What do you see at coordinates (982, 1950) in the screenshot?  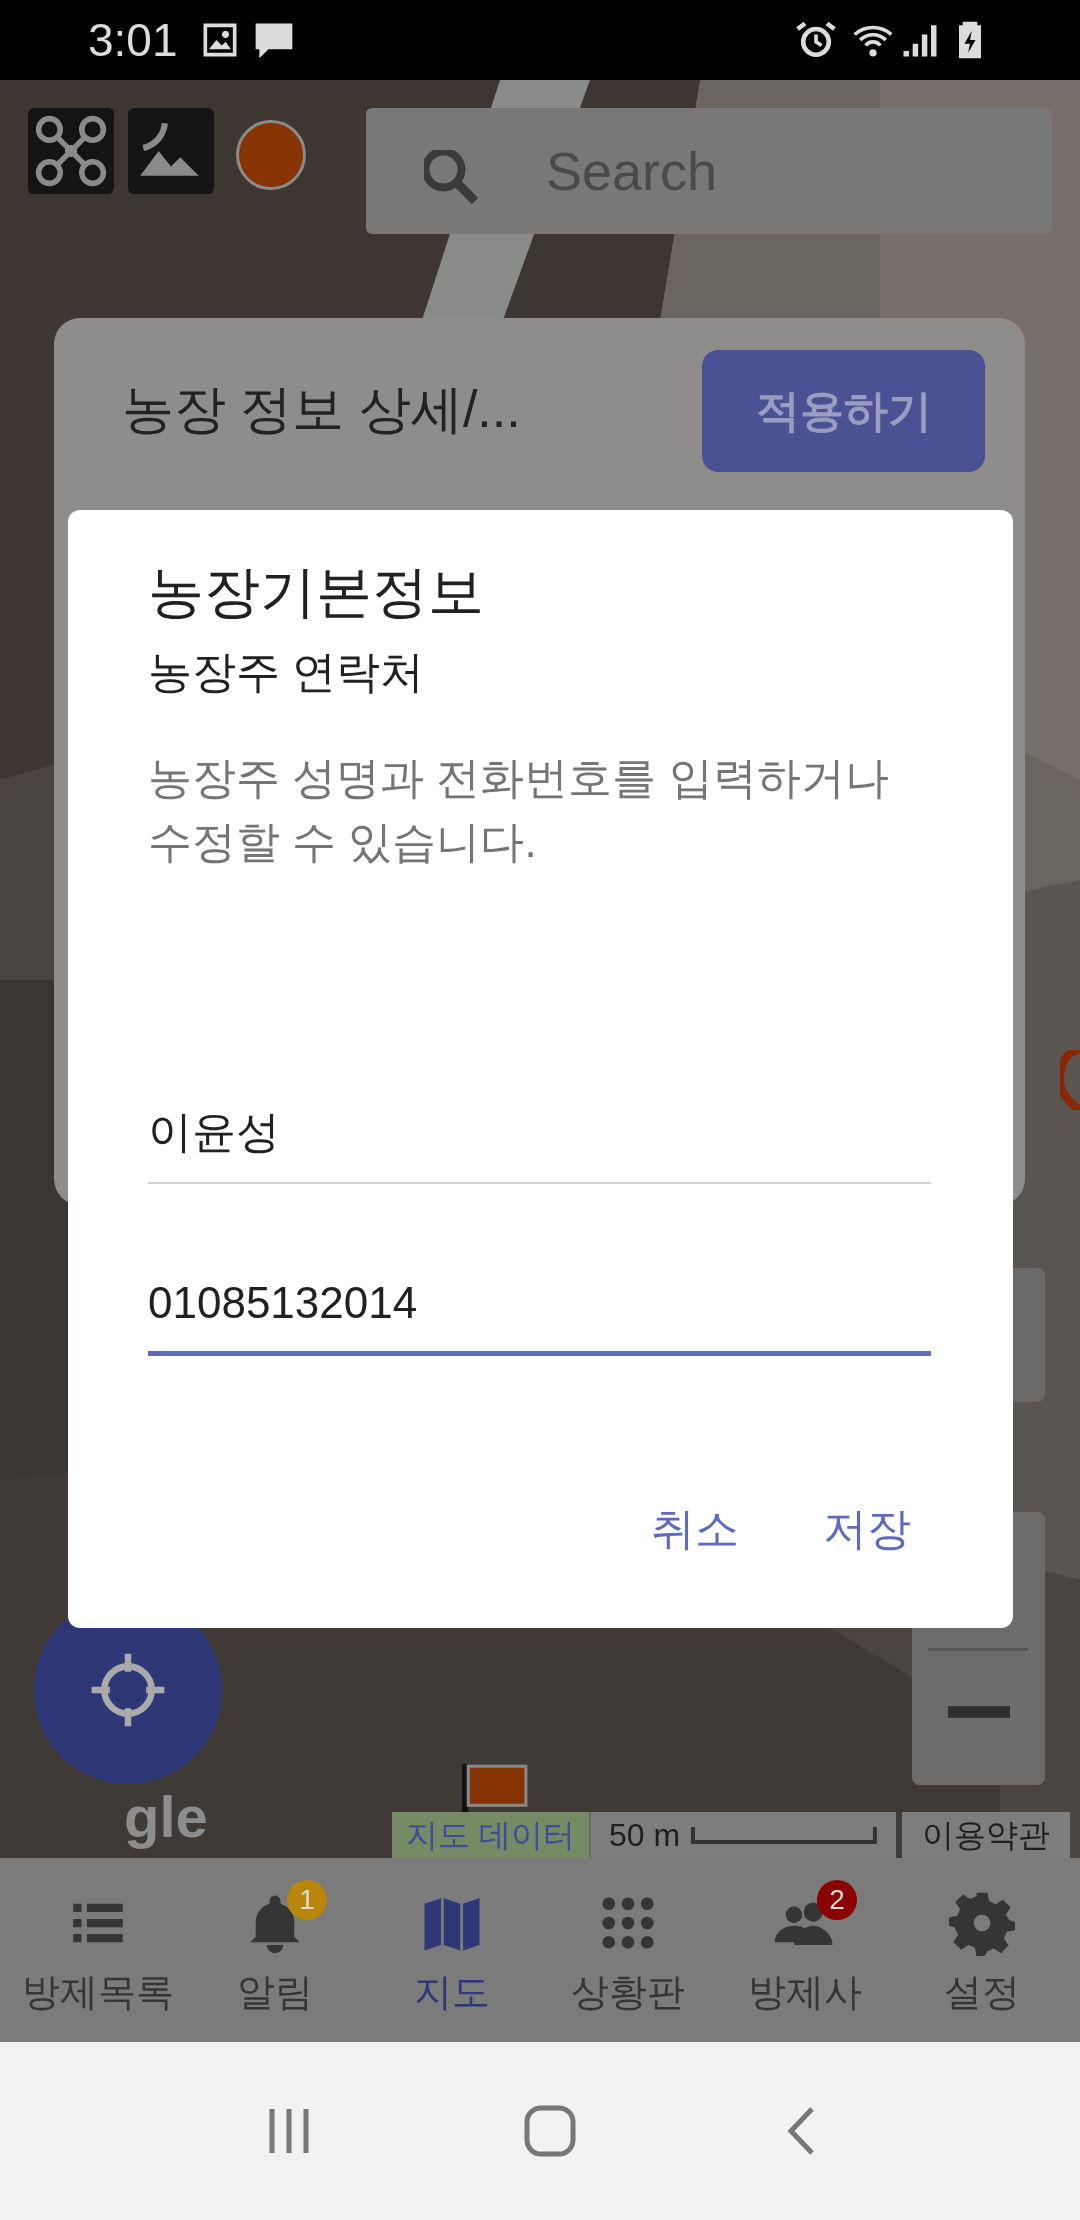 I see `nav-tab: 설정` at bounding box center [982, 1950].